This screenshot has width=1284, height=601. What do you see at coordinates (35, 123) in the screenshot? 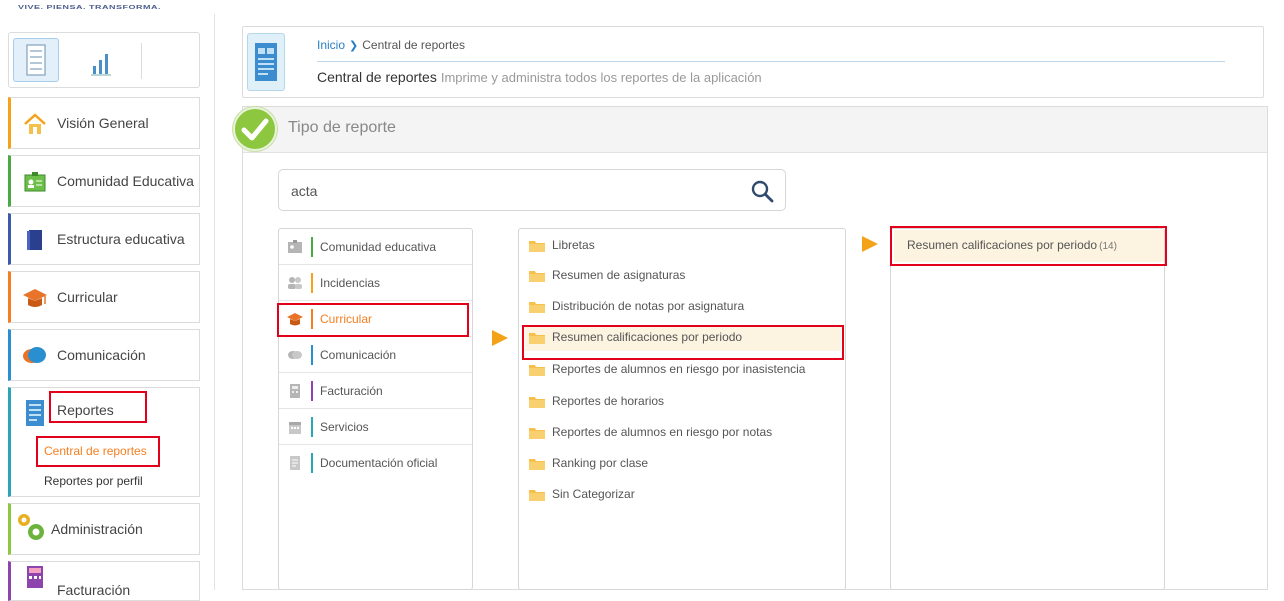
I see `home-icon` at bounding box center [35, 123].